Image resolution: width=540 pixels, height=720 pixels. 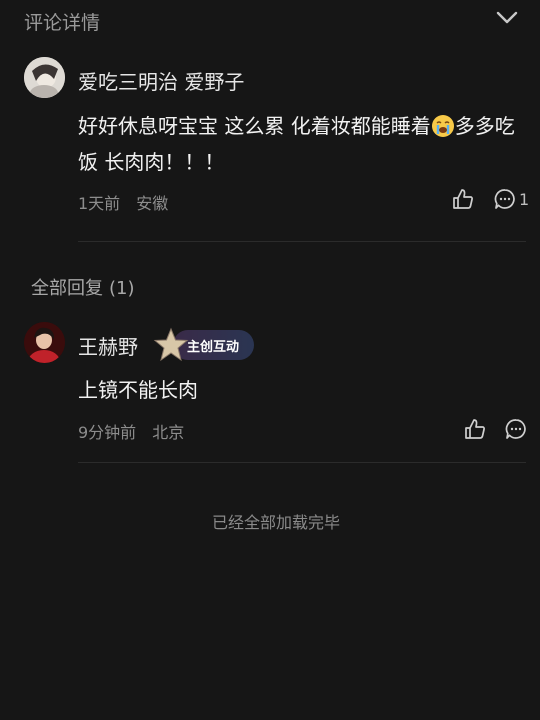 I want to click on reply-location: 北京, so click(x=168, y=432).